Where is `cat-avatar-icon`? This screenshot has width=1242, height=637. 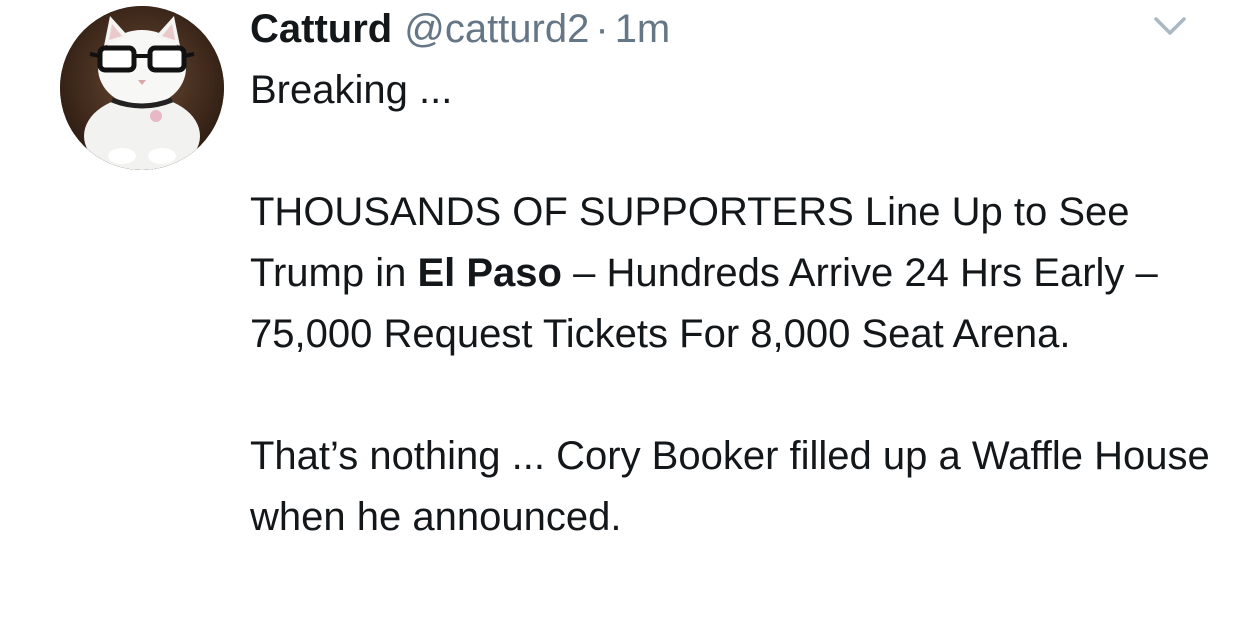
cat-avatar-icon is located at coordinates (142, 88).